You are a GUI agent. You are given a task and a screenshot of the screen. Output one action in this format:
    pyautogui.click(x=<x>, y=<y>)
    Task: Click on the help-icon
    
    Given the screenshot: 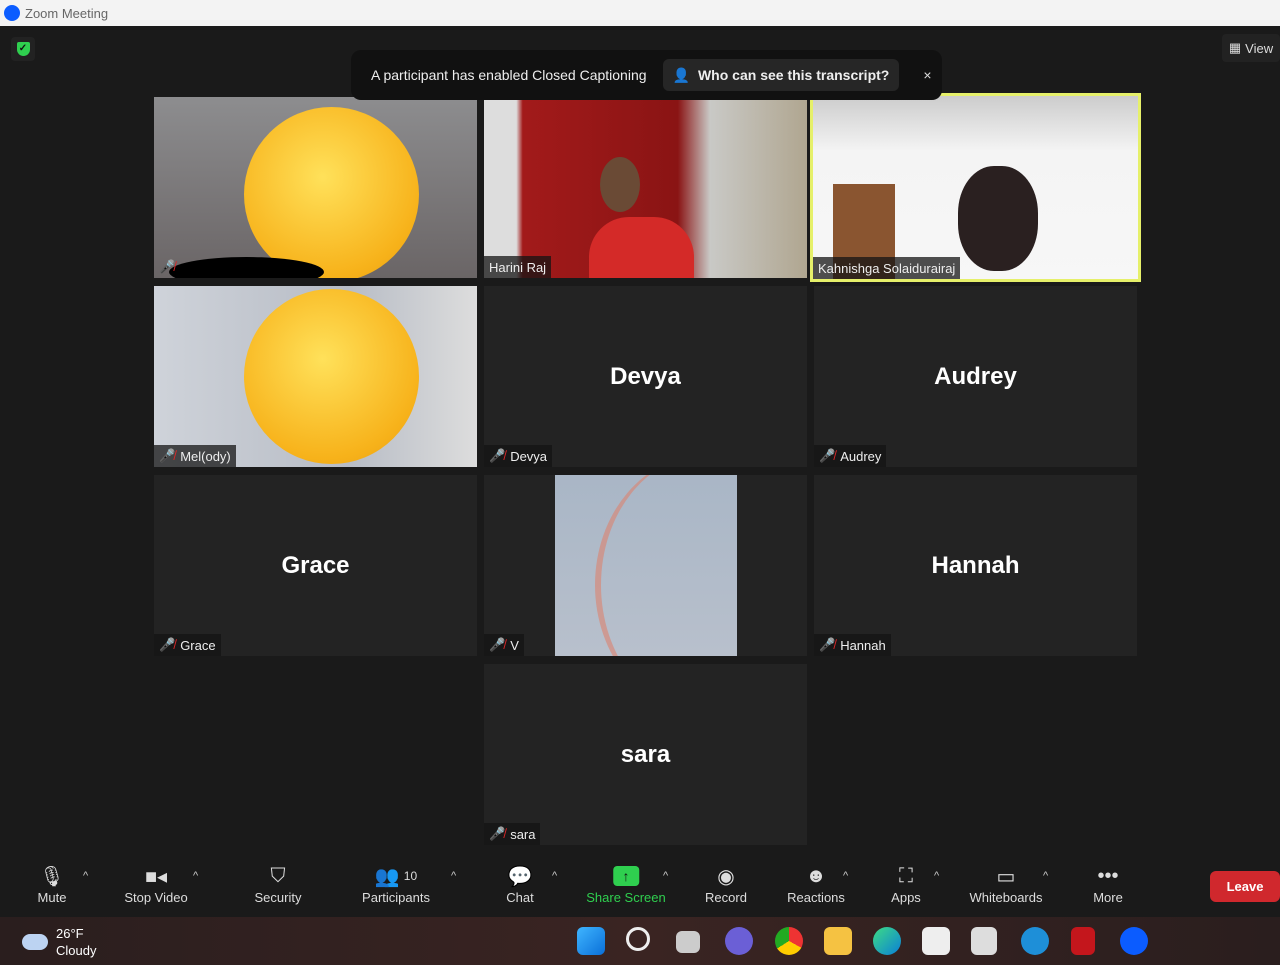 What is the action you would take?
    pyautogui.click(x=1035, y=941)
    